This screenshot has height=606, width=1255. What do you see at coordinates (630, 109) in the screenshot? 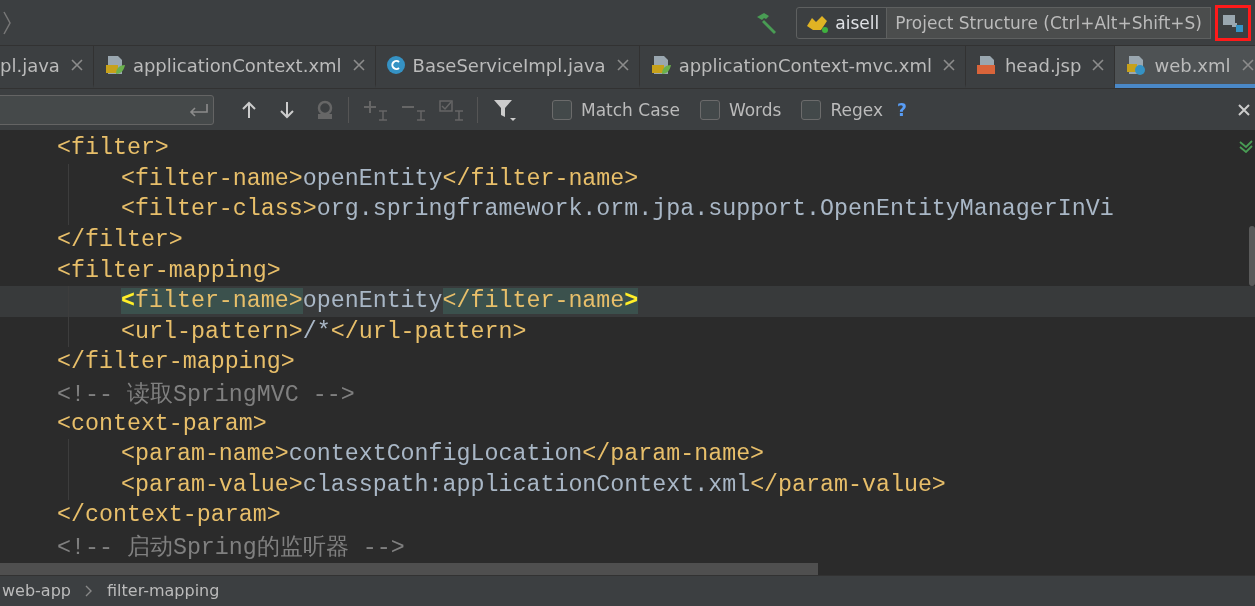
I see `checkbox-label: Match Case` at bounding box center [630, 109].